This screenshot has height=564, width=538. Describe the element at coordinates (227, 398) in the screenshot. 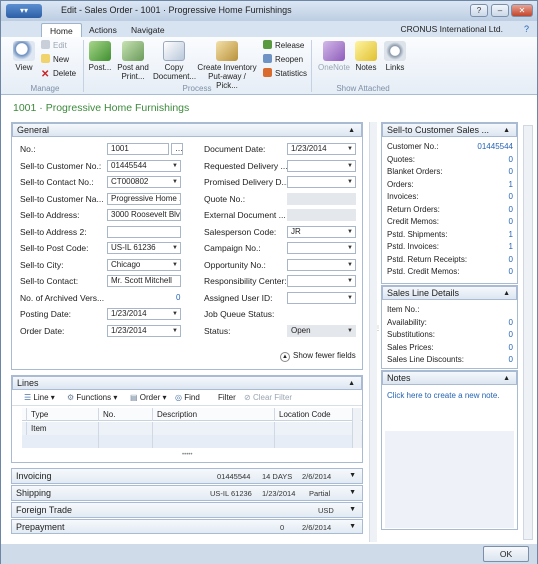

I see `filter-button: Filter` at that location.